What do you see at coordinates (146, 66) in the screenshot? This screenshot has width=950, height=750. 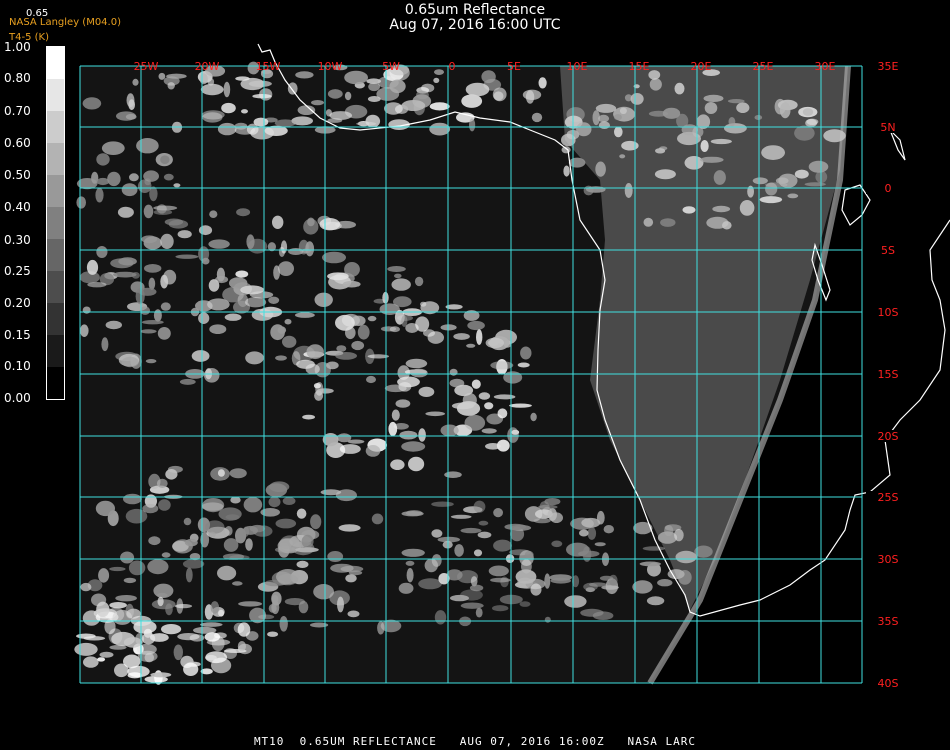 I see `longitude-label: 25W` at bounding box center [146, 66].